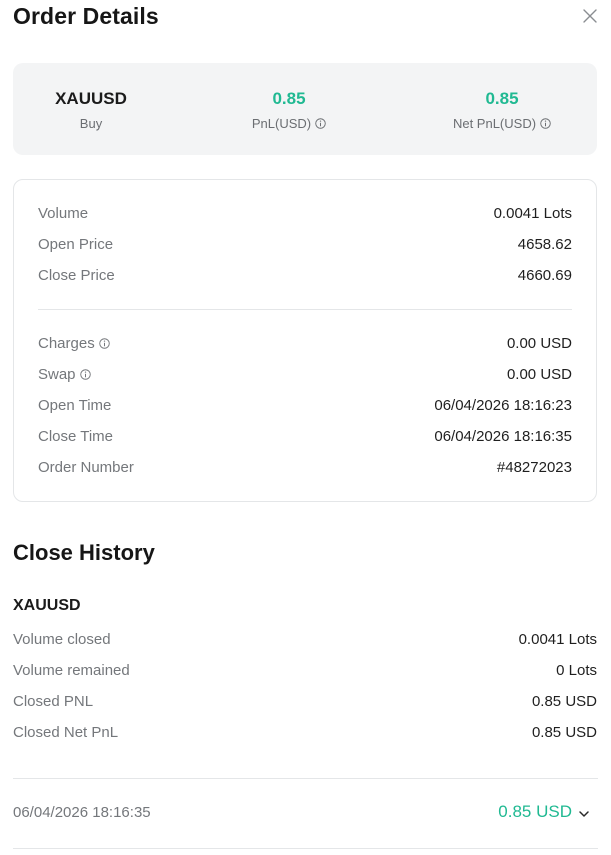 Image resolution: width=611 pixels, height=855 pixels. I want to click on detail-label: Swap, so click(57, 374).